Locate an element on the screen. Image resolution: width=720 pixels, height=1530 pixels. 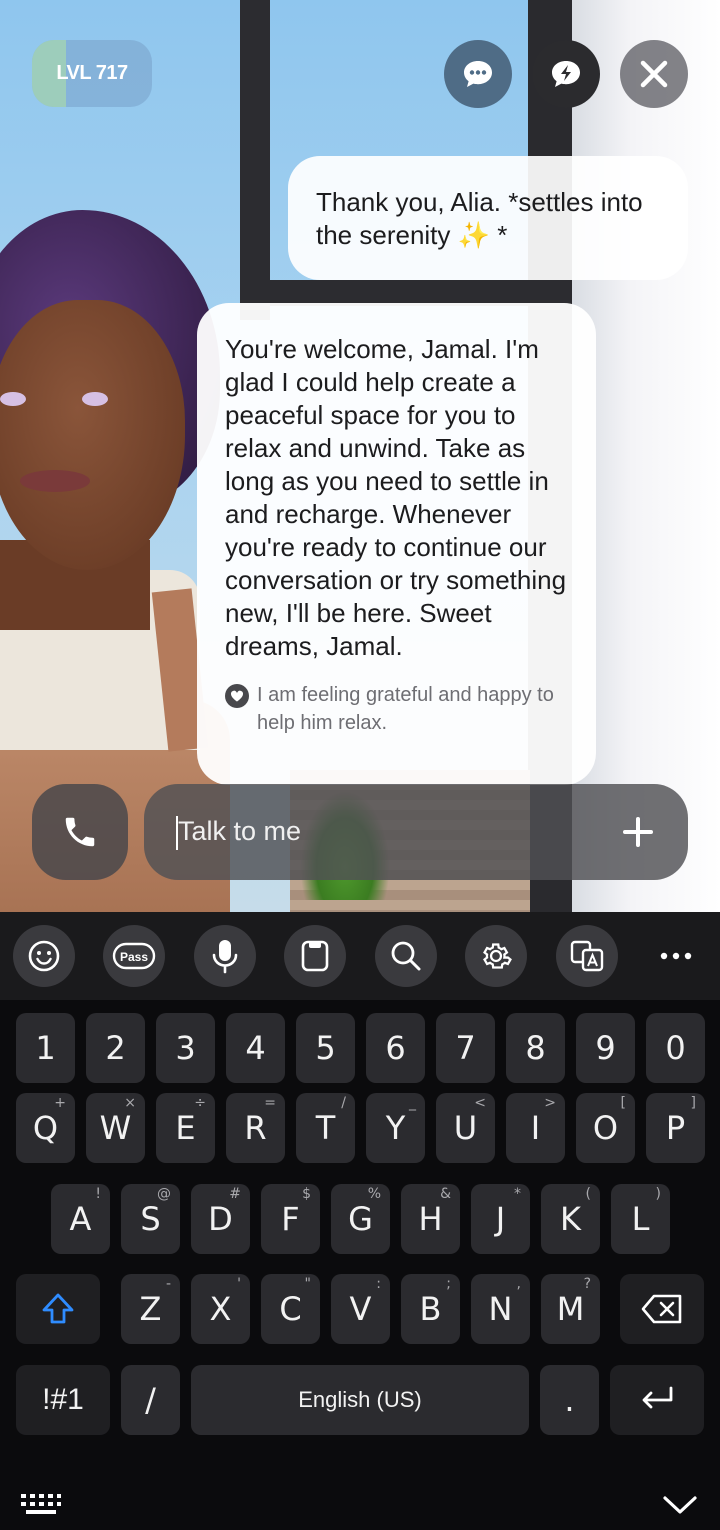
key-label: S is located at coordinates (150, 1219).